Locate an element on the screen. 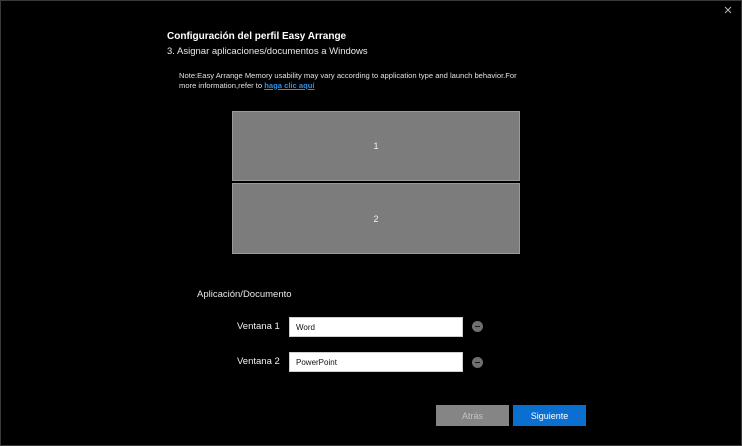 The width and height of the screenshot is (742, 446). app-document-heading: Aplicación/Documento is located at coordinates (244, 294).